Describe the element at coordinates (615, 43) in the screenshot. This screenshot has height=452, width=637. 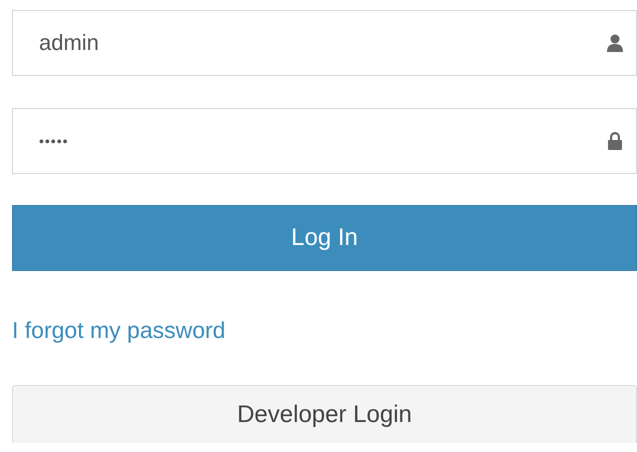
I see `user-icon` at that location.